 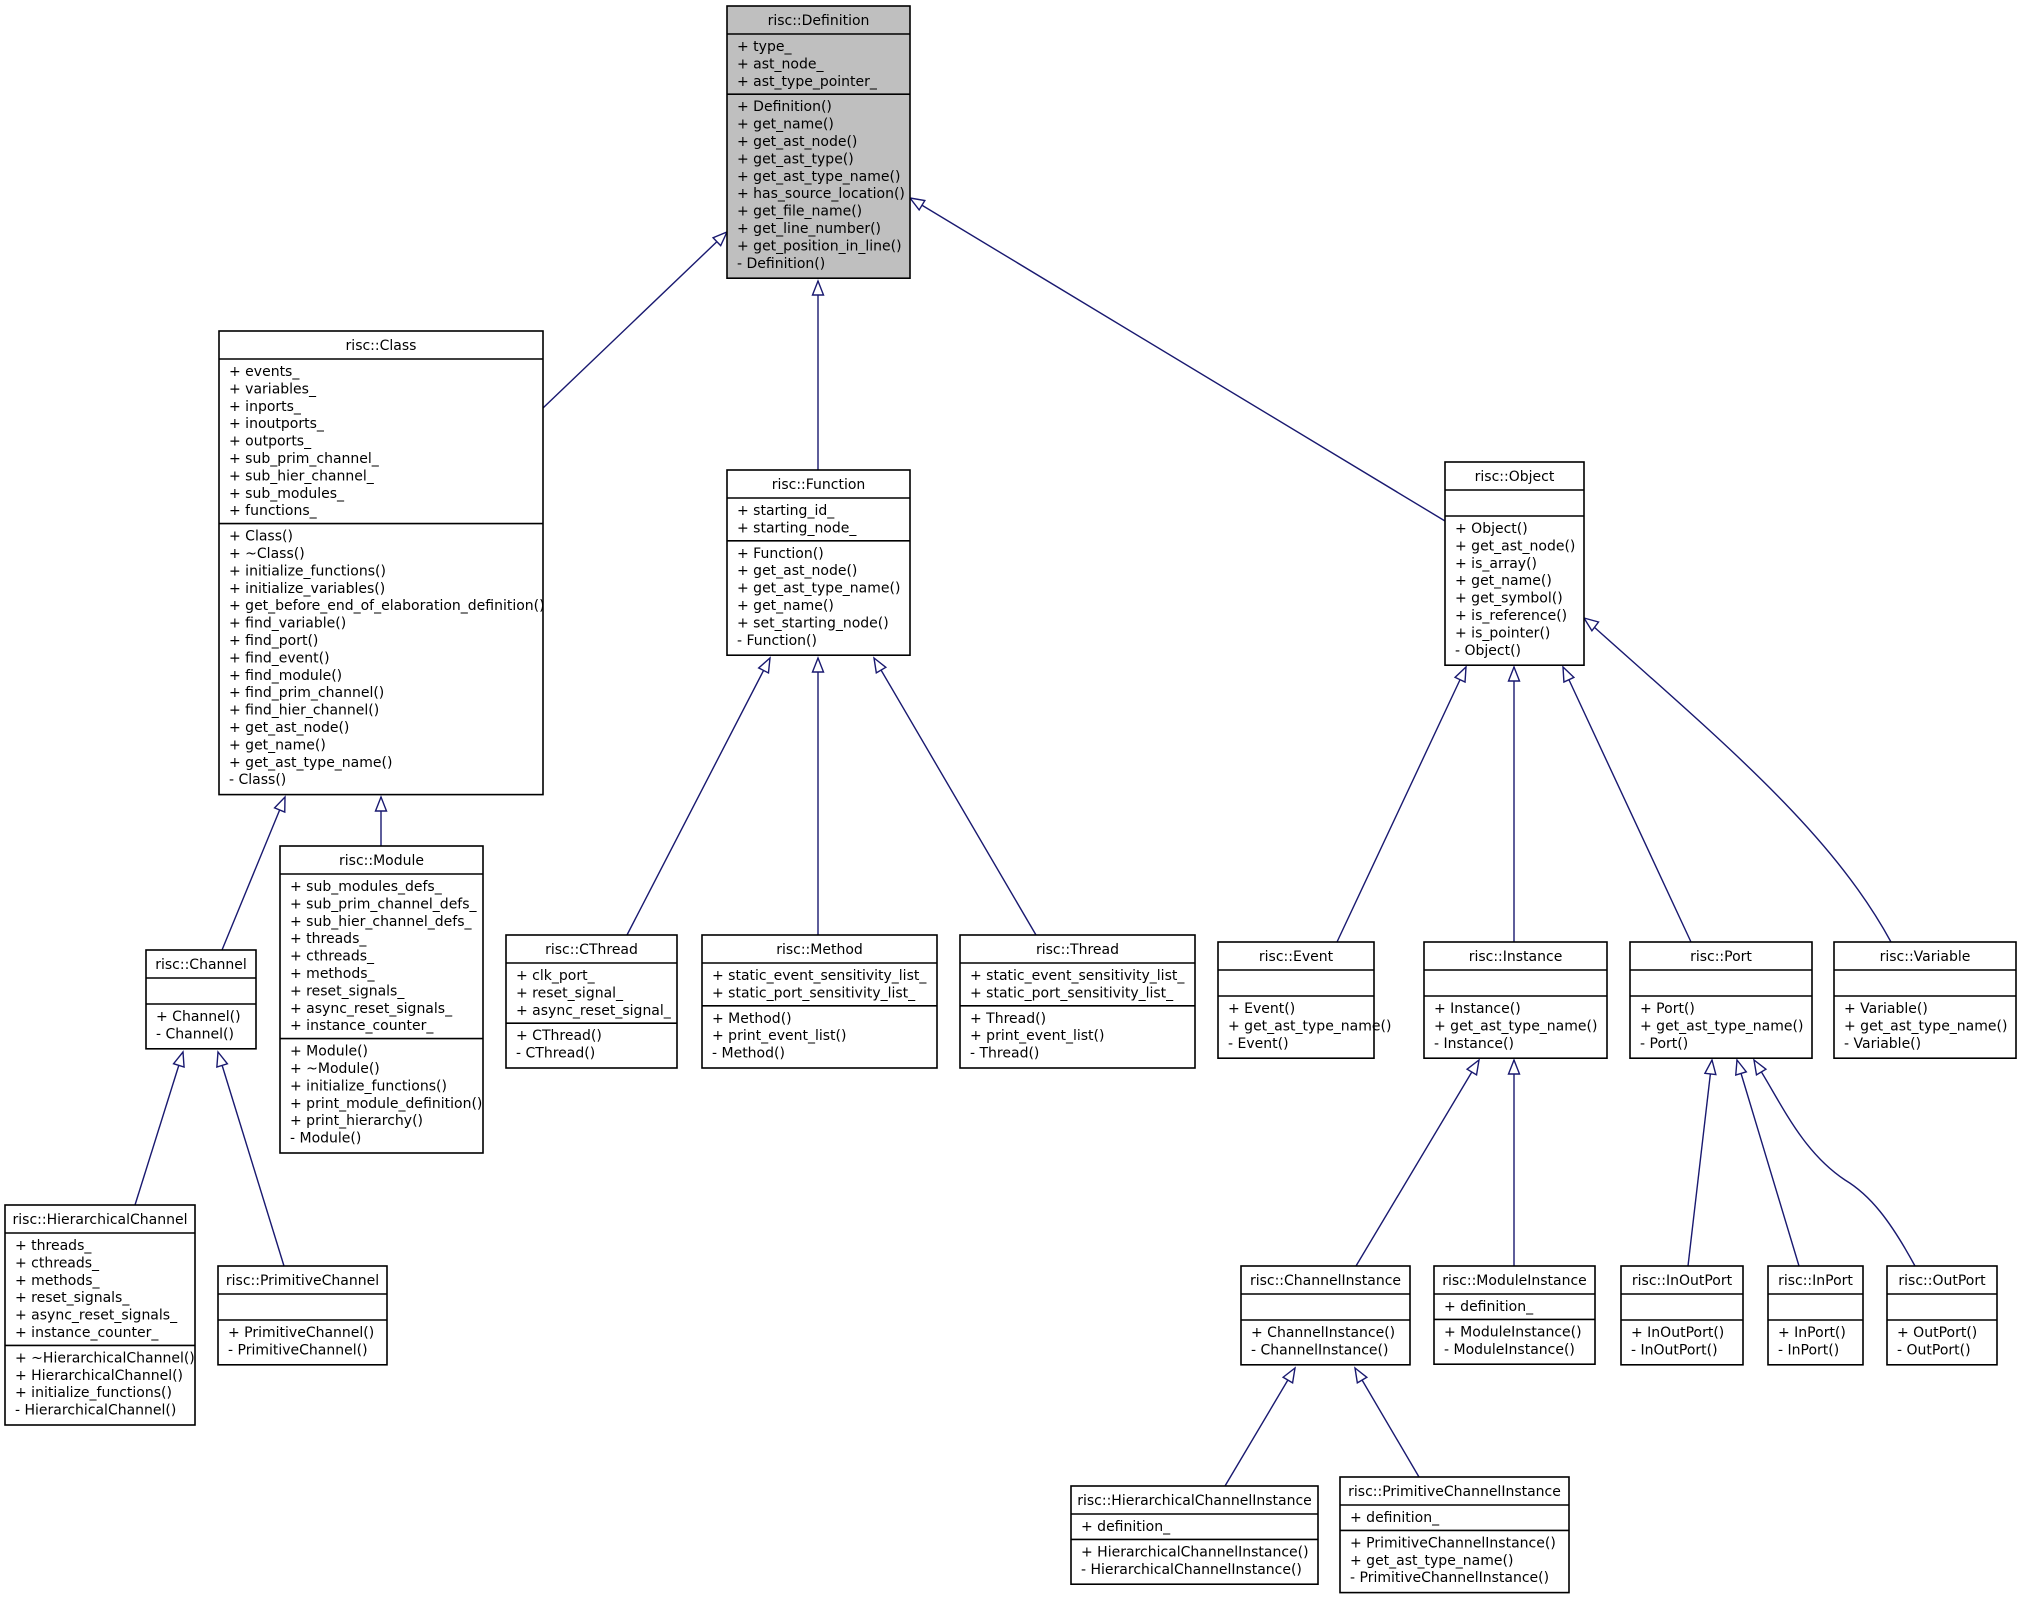 I want to click on class-attribute: + async_reset_signals_, so click(x=96, y=1316).